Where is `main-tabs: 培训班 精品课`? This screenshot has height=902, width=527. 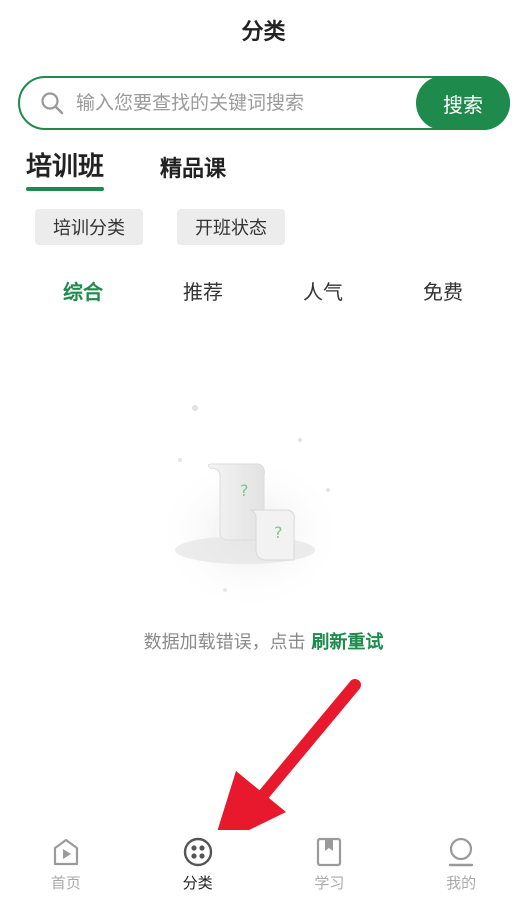 main-tabs: 培训班 精品课 is located at coordinates (154, 168).